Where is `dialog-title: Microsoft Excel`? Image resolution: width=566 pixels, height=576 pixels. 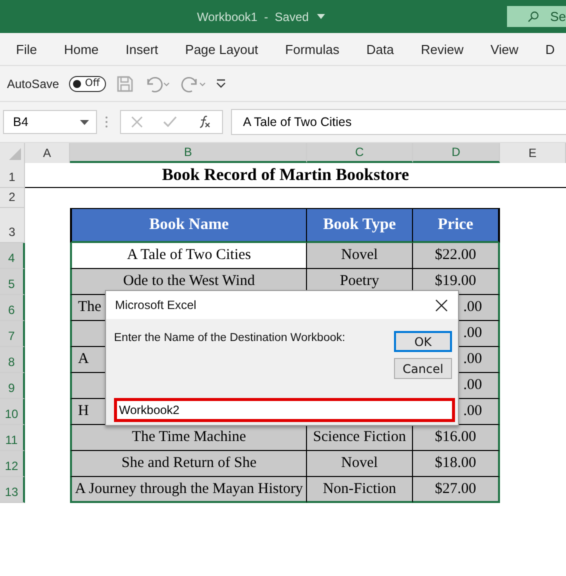
dialog-title: Microsoft Excel is located at coordinates (155, 305).